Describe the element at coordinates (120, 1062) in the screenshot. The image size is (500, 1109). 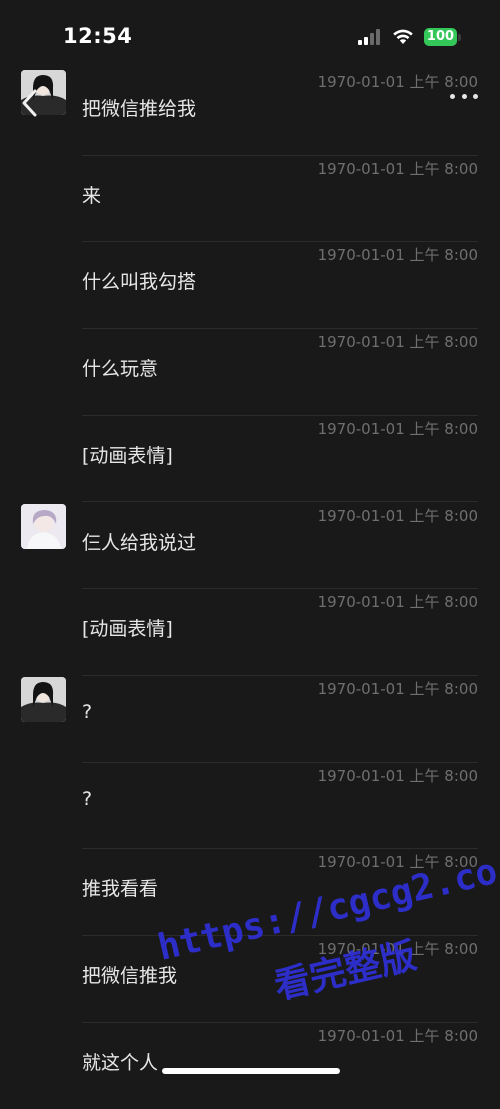
I see `message-text: 就这个人` at that location.